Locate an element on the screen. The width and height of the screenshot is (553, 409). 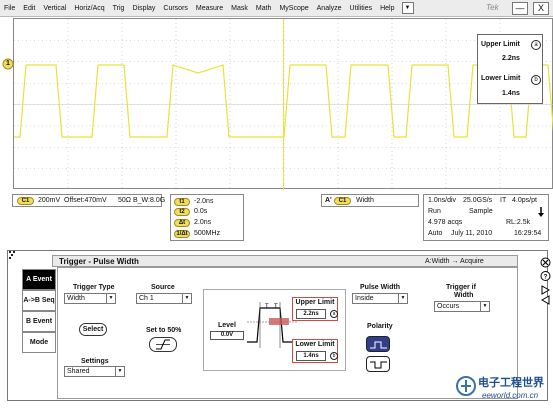
watermark-text-cn: 电子工程世界 is located at coordinates (511, 383).